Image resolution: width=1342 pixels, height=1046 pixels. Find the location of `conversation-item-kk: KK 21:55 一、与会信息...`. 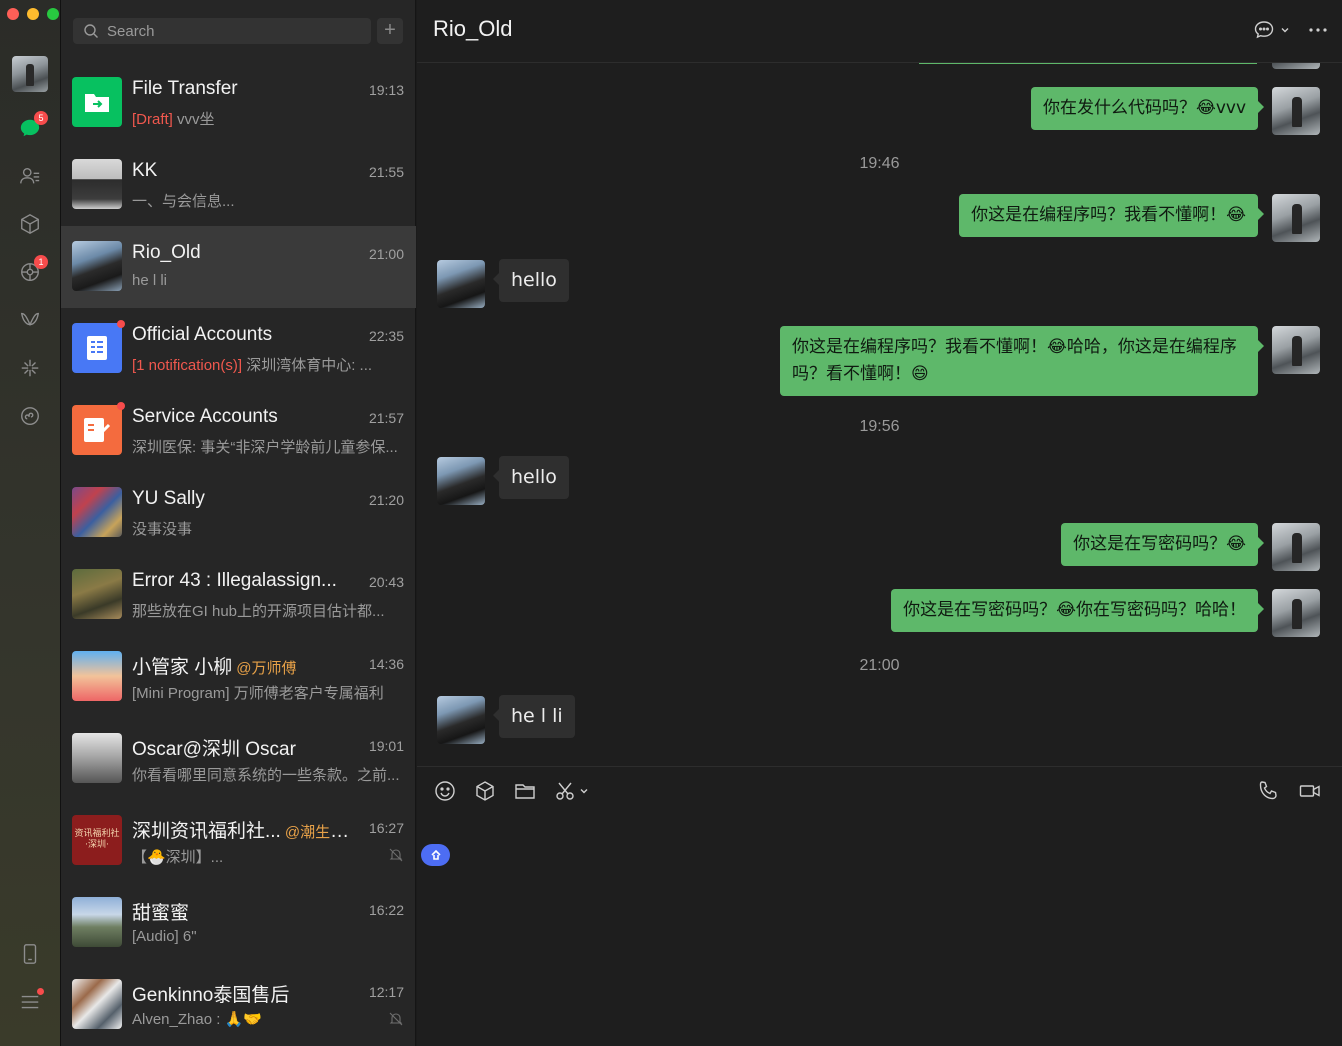

conversation-item-kk: KK 21:55 一、与会信息... is located at coordinates (238, 185).